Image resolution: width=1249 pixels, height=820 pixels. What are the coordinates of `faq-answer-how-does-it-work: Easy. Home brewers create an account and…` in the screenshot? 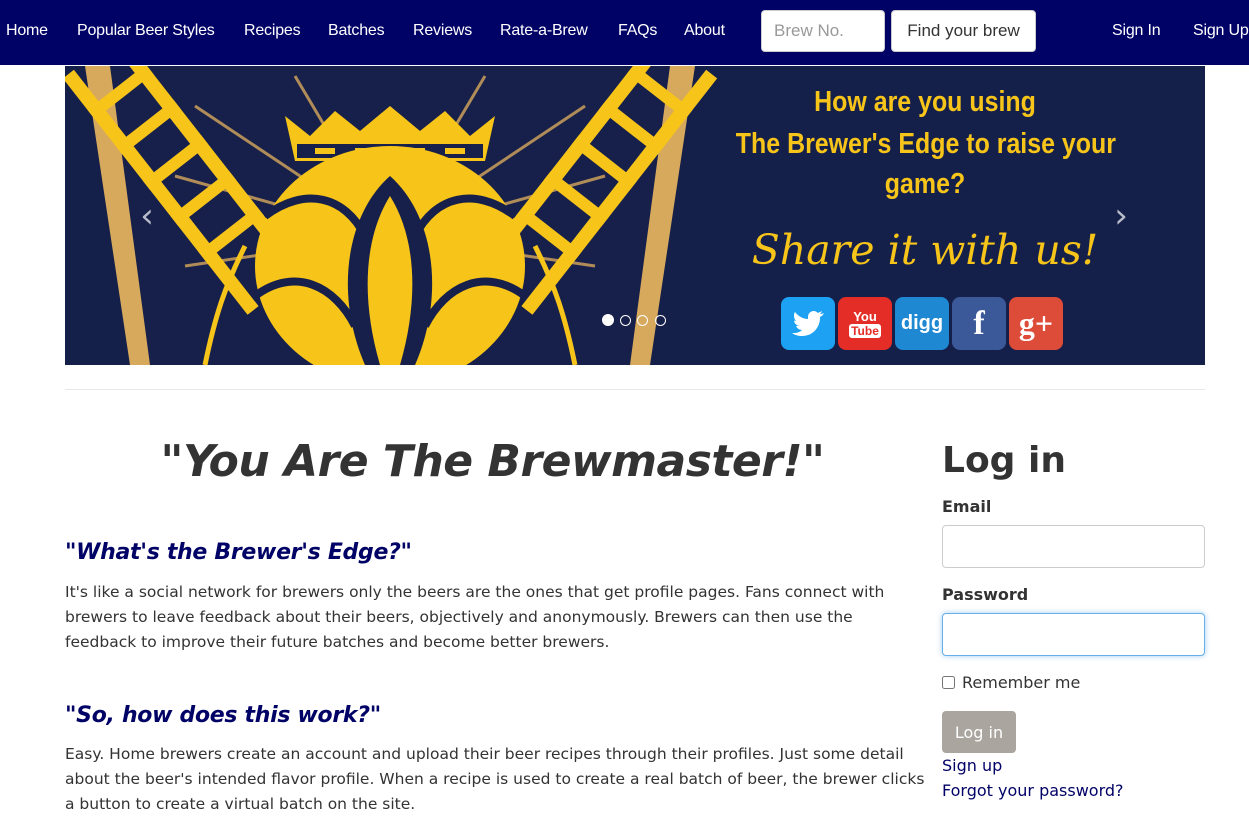 It's located at (495, 779).